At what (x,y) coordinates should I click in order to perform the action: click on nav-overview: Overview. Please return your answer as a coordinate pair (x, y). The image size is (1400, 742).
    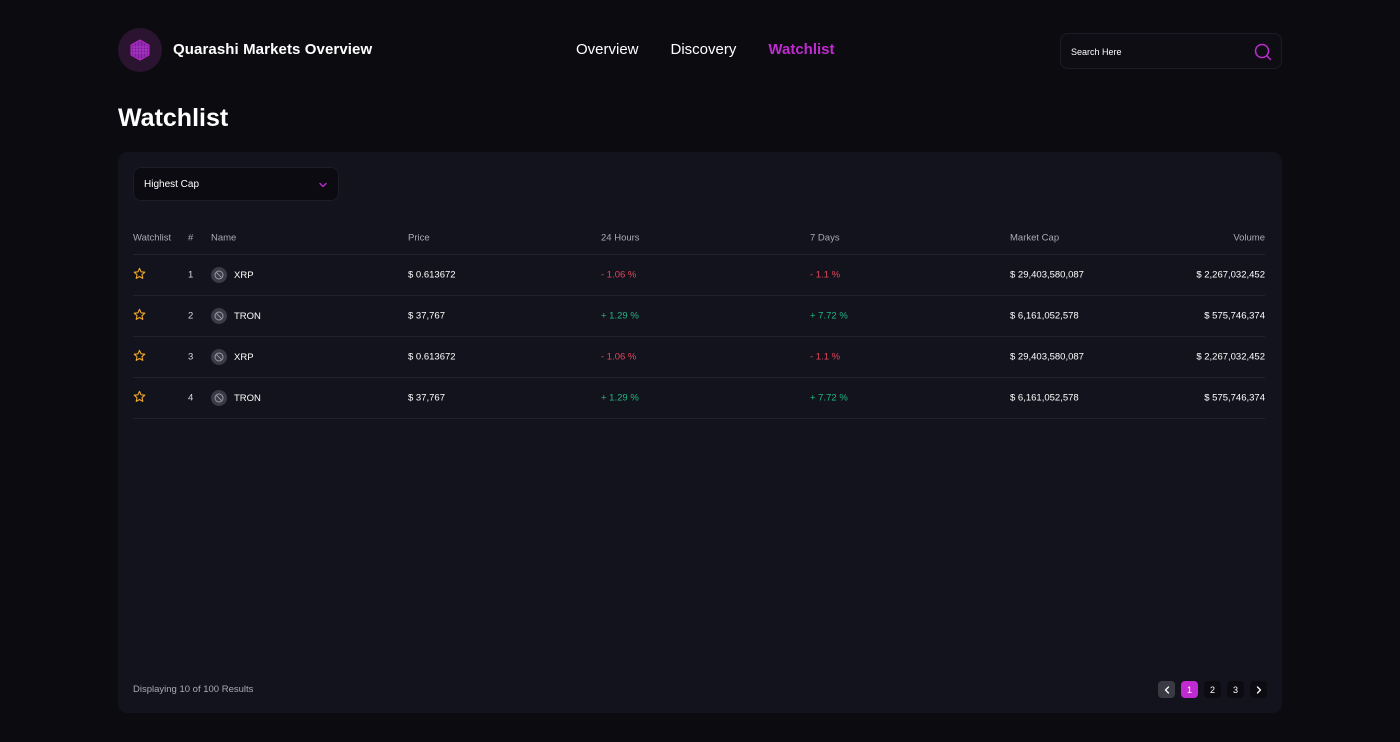
    Looking at the image, I should click on (607, 49).